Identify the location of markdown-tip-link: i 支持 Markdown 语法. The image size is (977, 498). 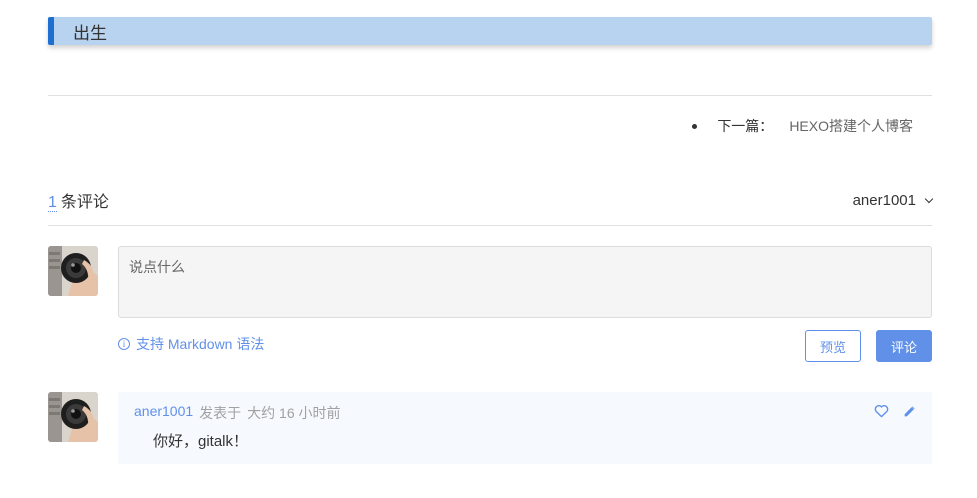
(191, 344).